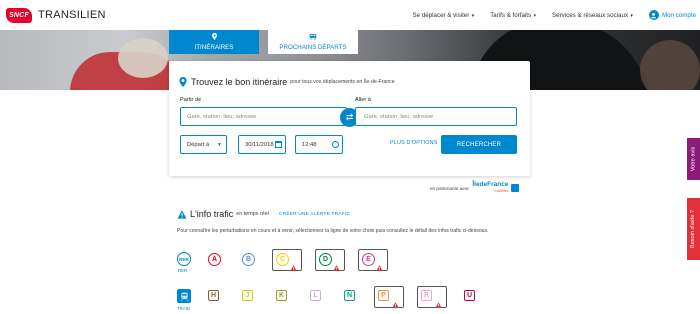 This screenshot has width=700, height=314. What do you see at coordinates (501, 191) in the screenshot?
I see `partner-subname: mobilités` at bounding box center [501, 191].